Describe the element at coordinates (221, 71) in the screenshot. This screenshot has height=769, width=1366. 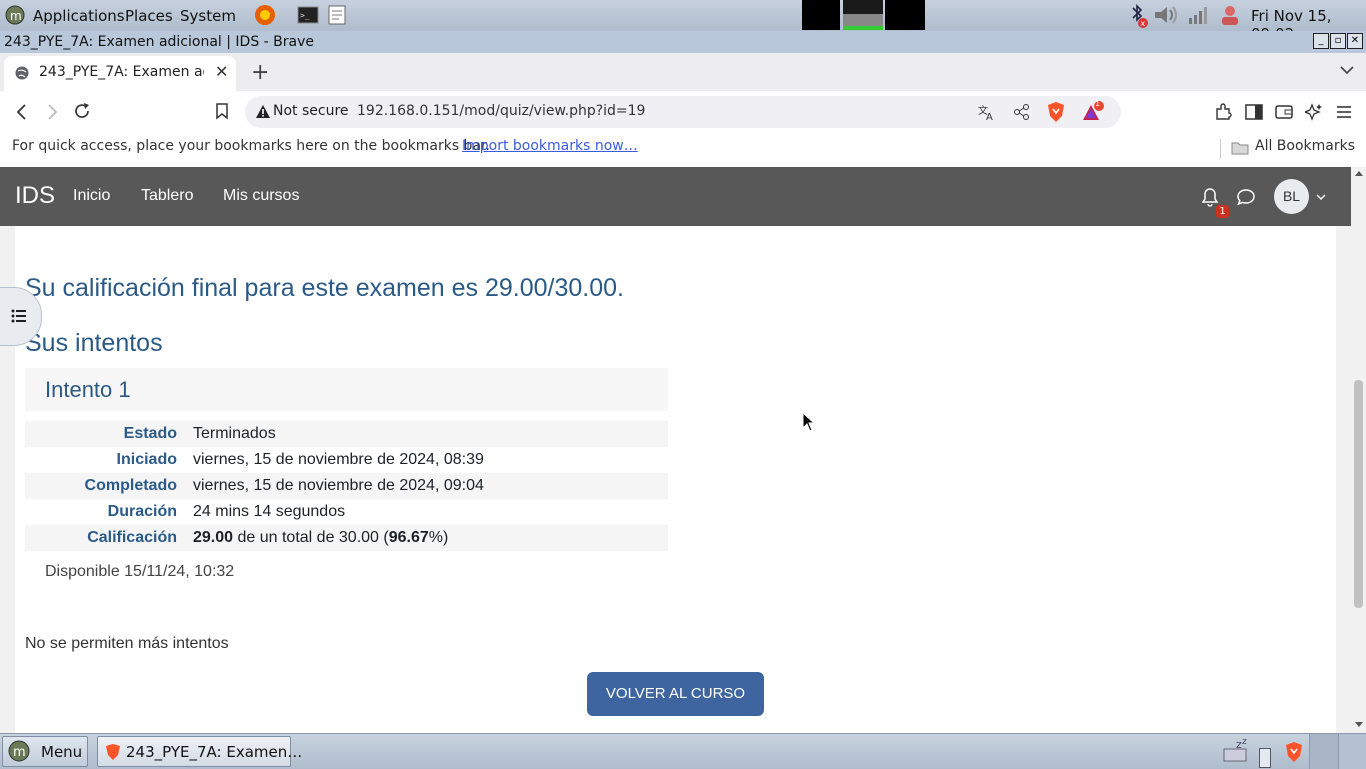
I see `close-tab-icon: ✕` at that location.